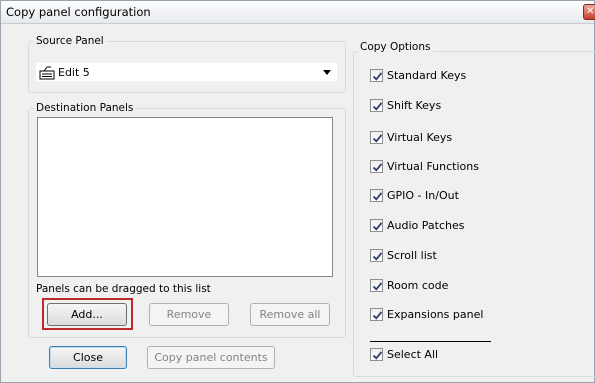 The height and width of the screenshot is (383, 595). I want to click on option-label: Shift Keys, so click(414, 105).